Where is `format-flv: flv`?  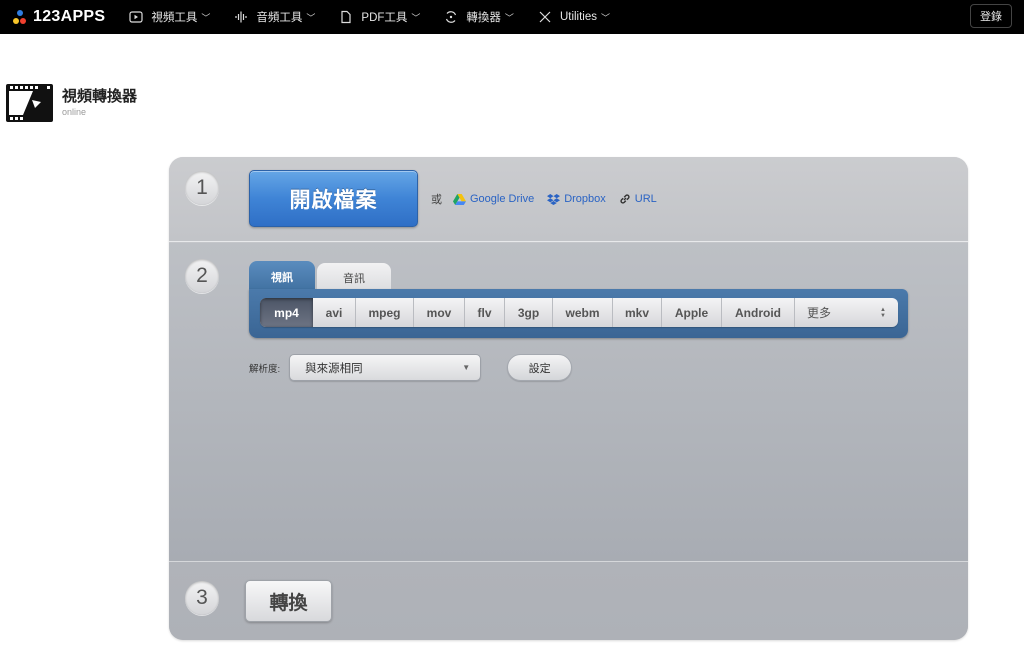 format-flv: flv is located at coordinates (485, 312).